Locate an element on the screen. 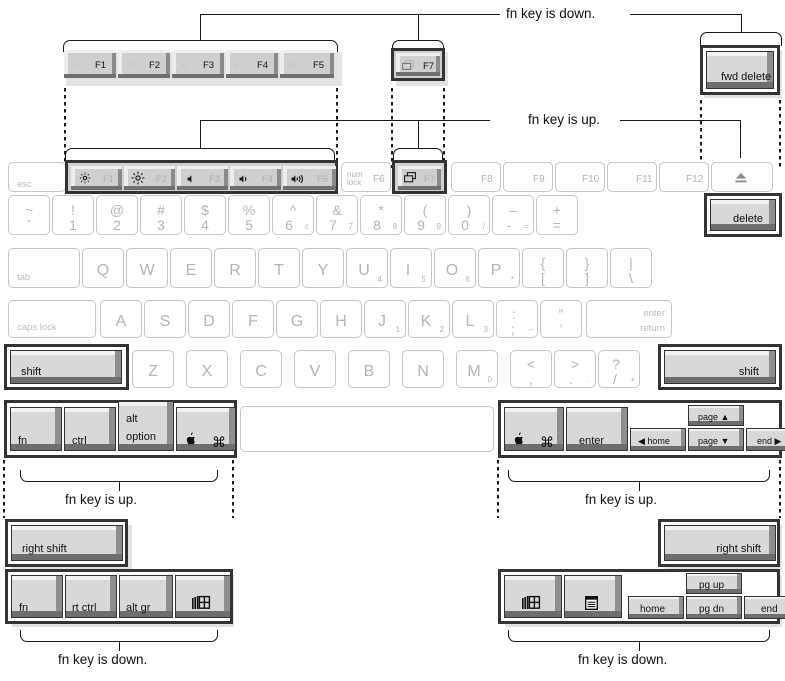 Image resolution: width=785 pixels, height=681 pixels. key-space is located at coordinates (367, 429).